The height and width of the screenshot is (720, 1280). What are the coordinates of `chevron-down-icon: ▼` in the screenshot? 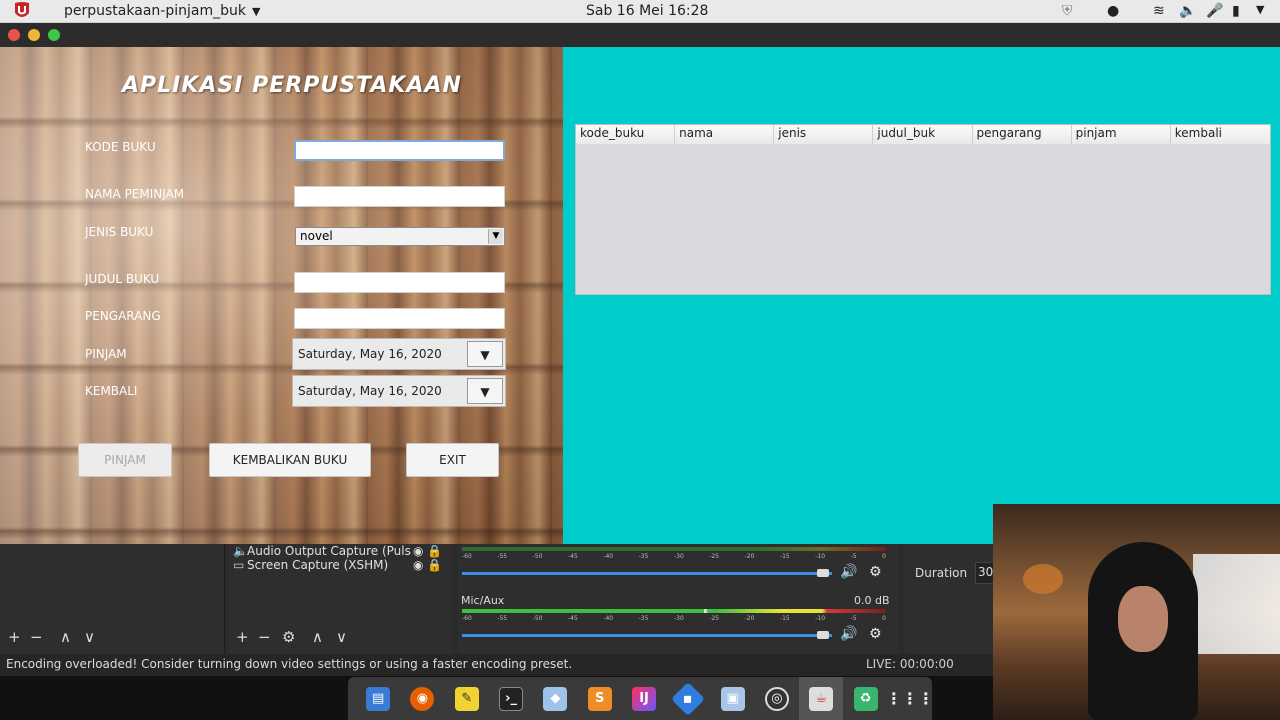 It's located at (495, 236).